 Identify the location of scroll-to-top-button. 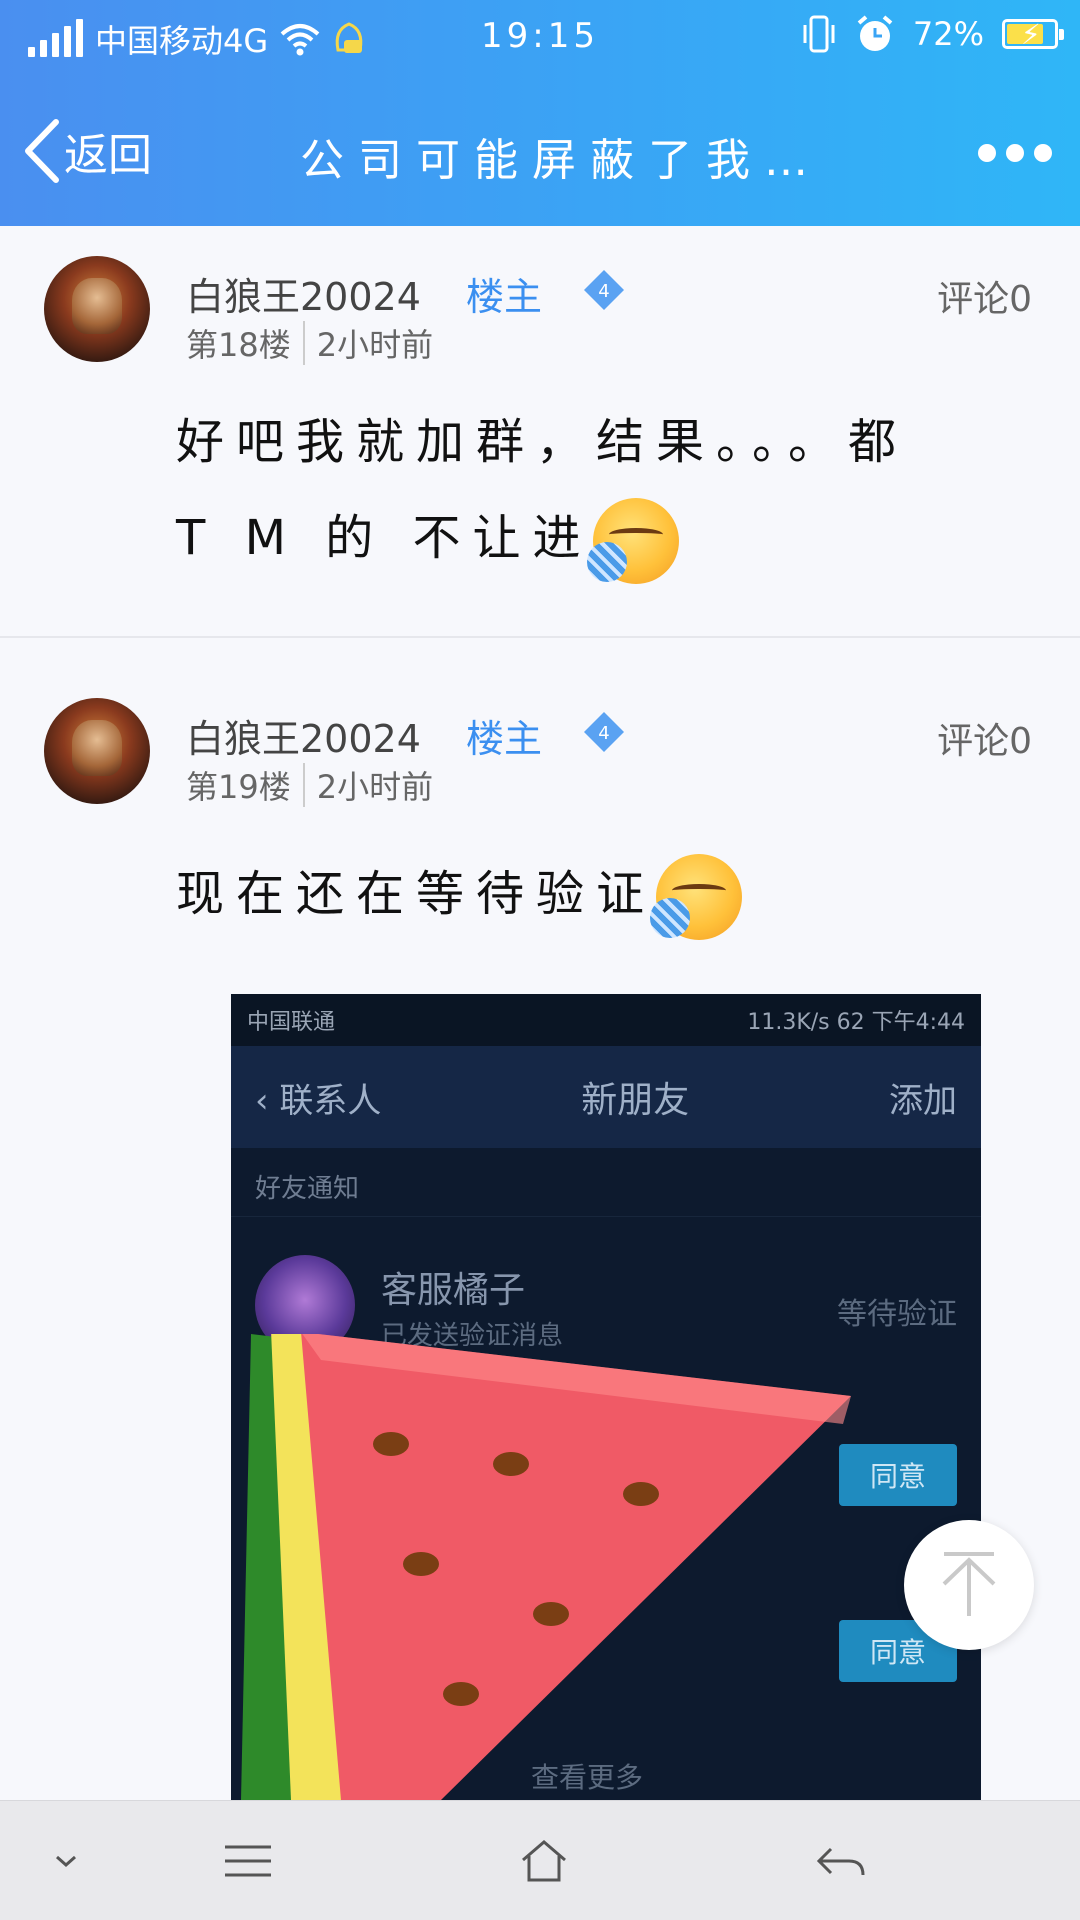
(969, 1585).